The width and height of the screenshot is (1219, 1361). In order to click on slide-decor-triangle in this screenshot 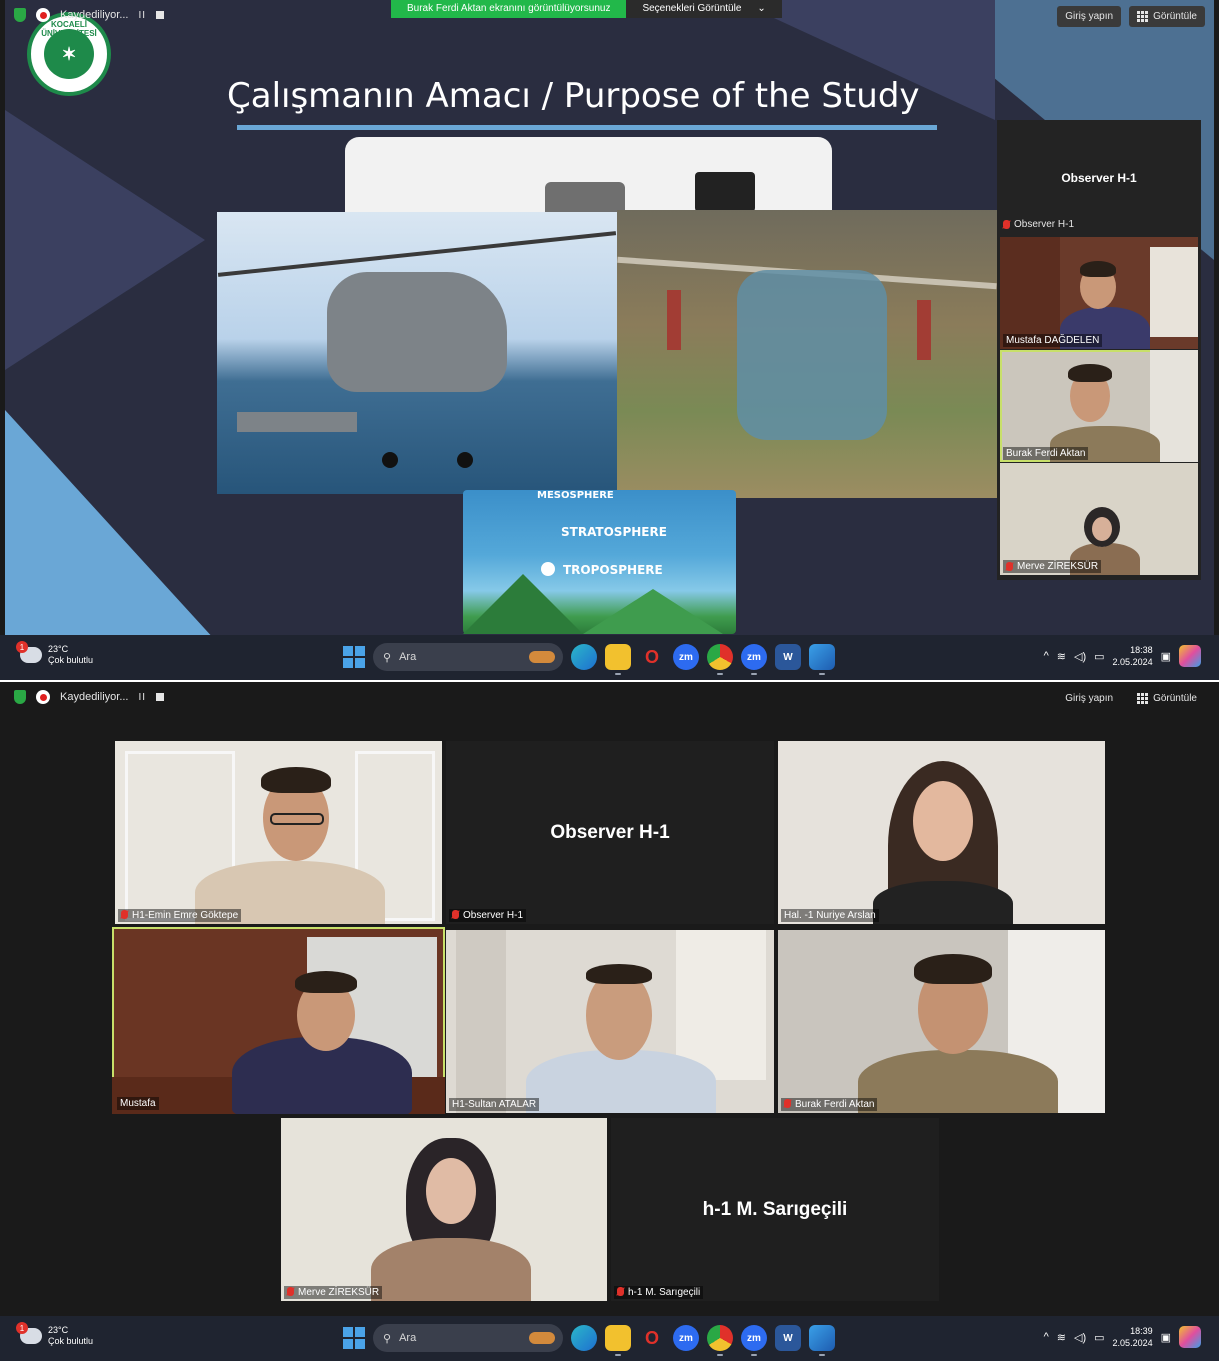, I will do `click(110, 522)`.